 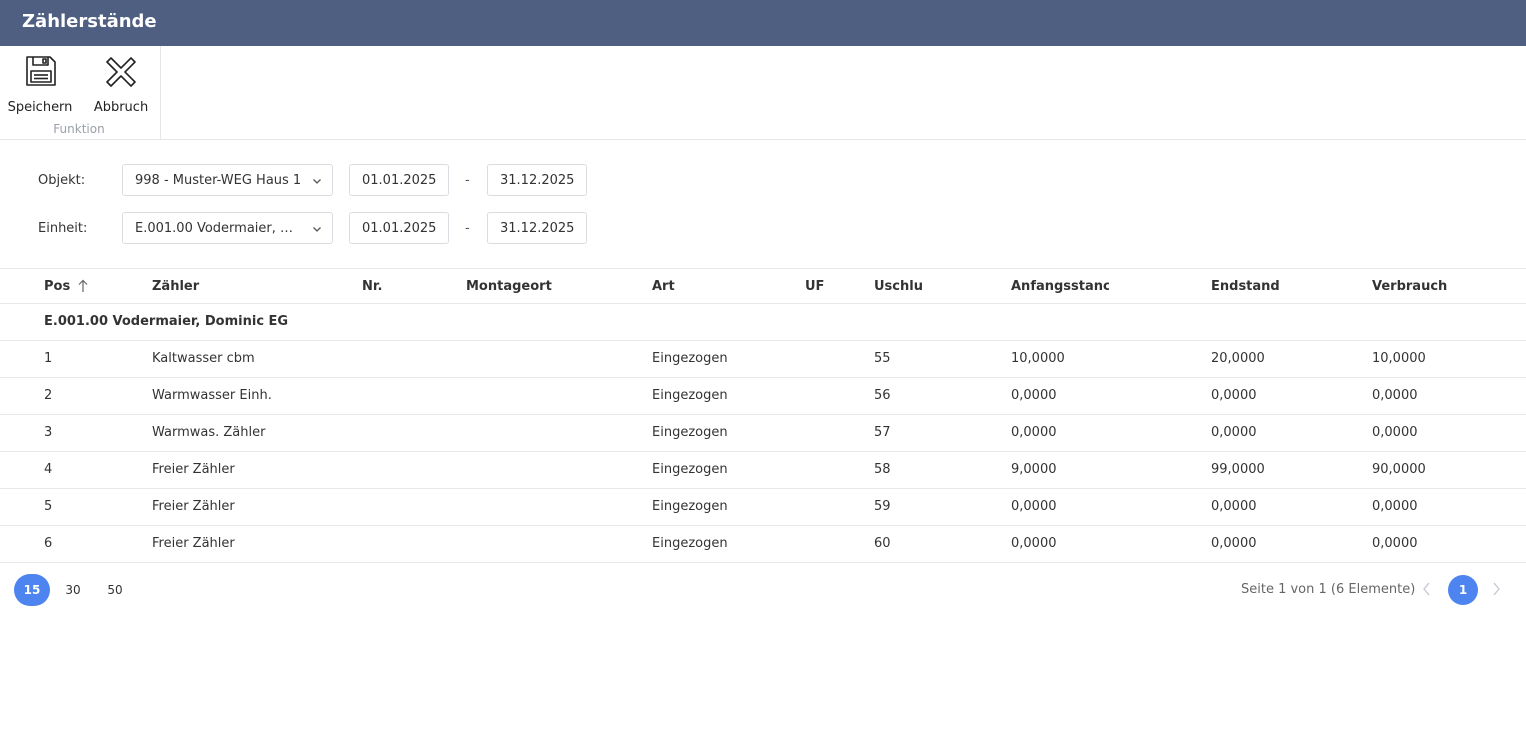 What do you see at coordinates (63, 228) in the screenshot?
I see `einheit-label: Einheit:` at bounding box center [63, 228].